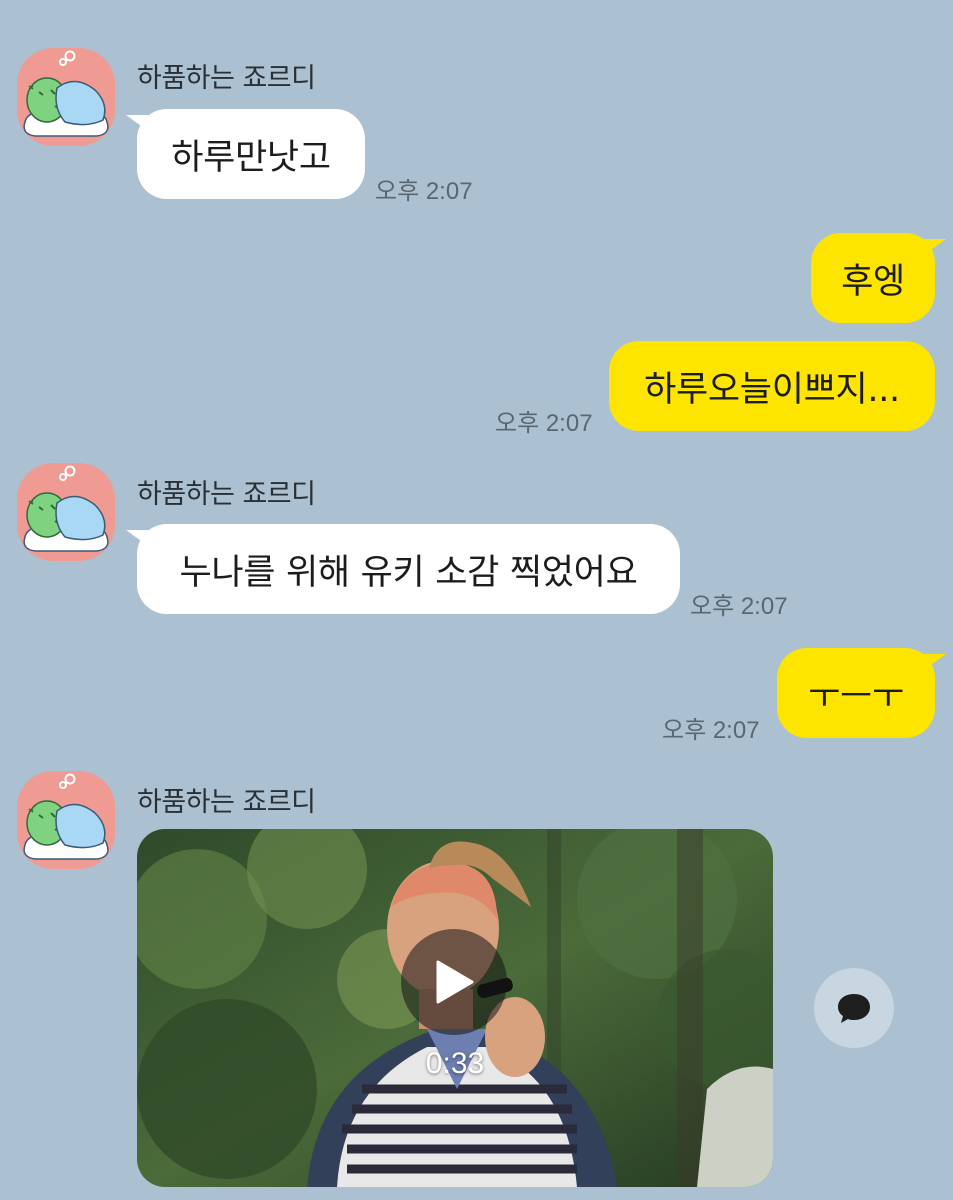 The height and width of the screenshot is (1200, 953). I want to click on video-duration: 0:33, so click(455, 1063).